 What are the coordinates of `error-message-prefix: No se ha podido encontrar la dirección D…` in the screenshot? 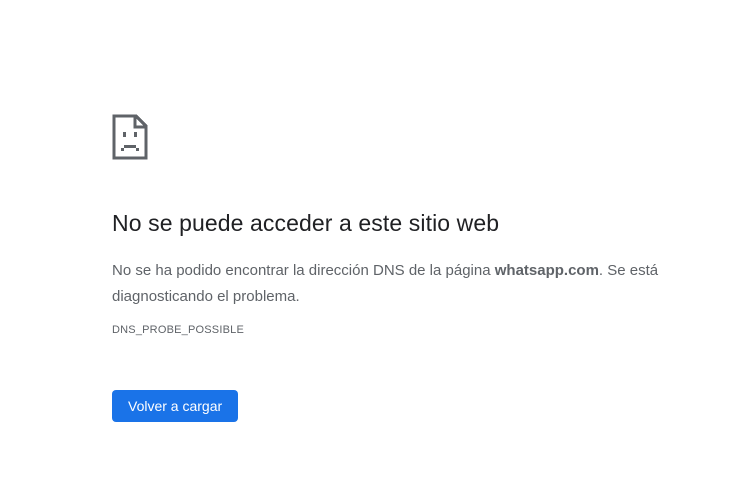 It's located at (303, 270).